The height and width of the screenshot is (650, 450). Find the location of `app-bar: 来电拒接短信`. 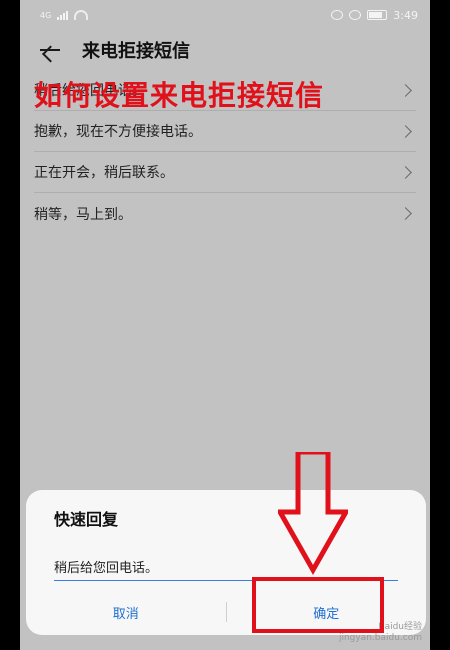

app-bar: 来电拒接短信 is located at coordinates (225, 50).